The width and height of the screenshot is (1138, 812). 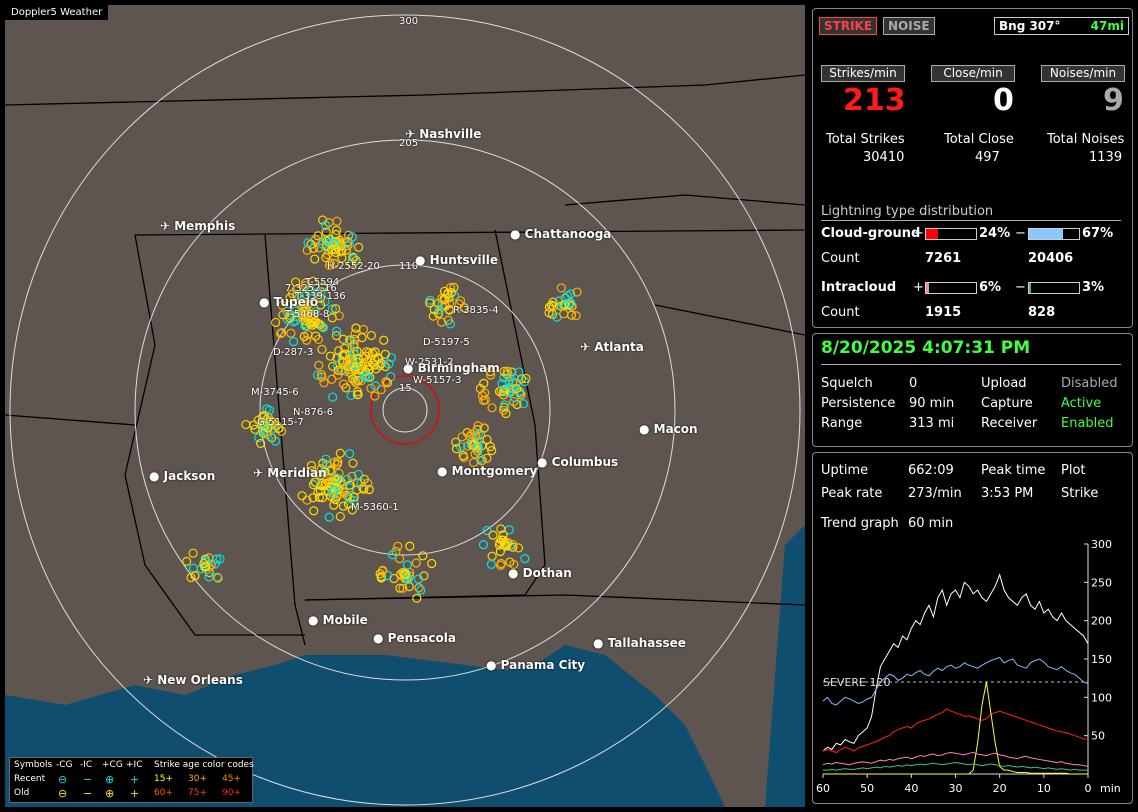 What do you see at coordinates (135, 779) in the screenshot?
I see `recent-plus-ic-icon: +` at bounding box center [135, 779].